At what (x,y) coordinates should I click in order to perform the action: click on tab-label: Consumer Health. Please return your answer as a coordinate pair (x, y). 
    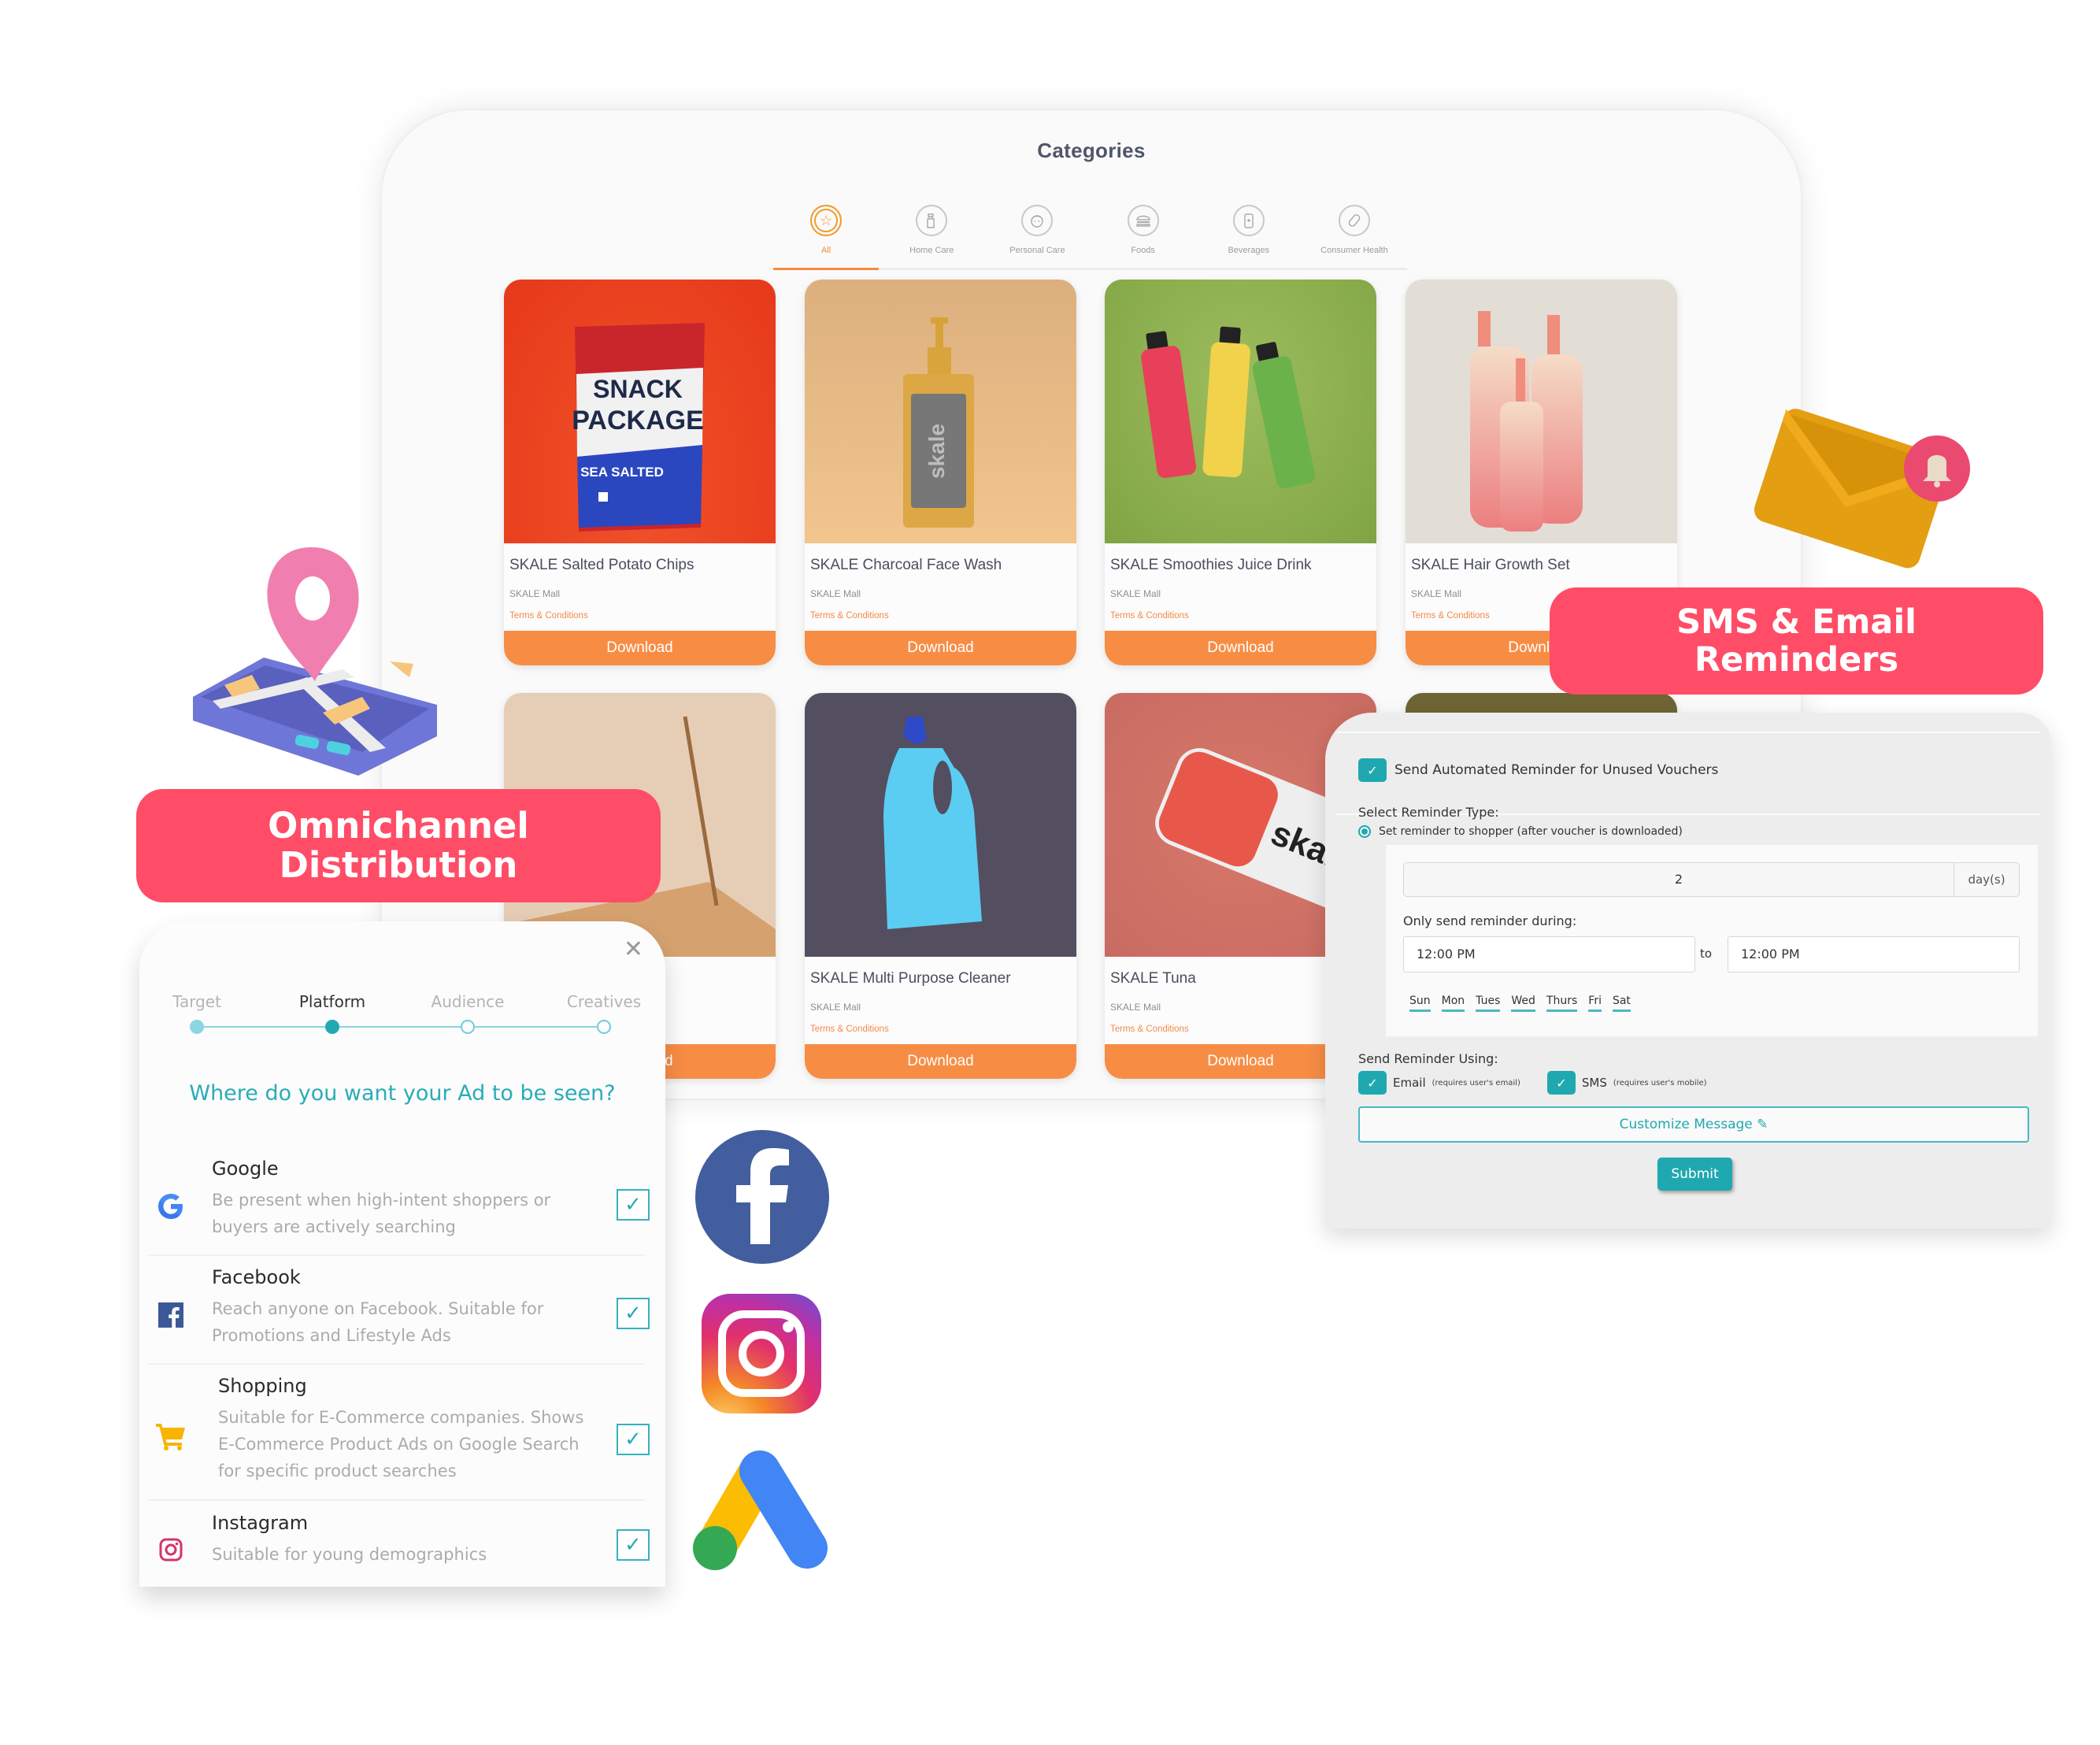
    Looking at the image, I should click on (1354, 250).